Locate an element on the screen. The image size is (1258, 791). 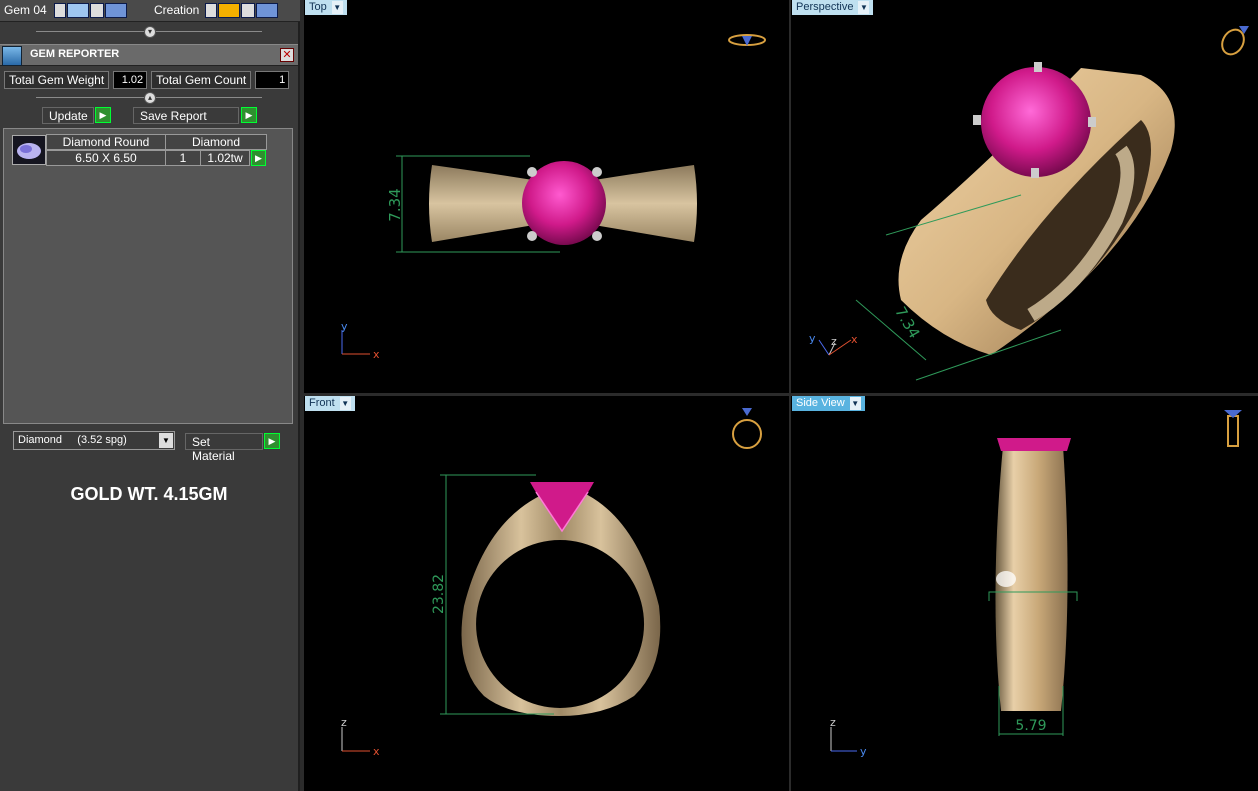
viewport-perspective-tab: Perspective ▼ is located at coordinates (833, 7).